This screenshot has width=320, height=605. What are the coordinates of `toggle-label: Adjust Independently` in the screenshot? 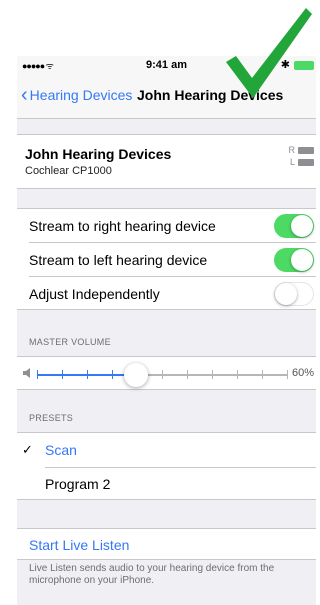 It's located at (94, 294).